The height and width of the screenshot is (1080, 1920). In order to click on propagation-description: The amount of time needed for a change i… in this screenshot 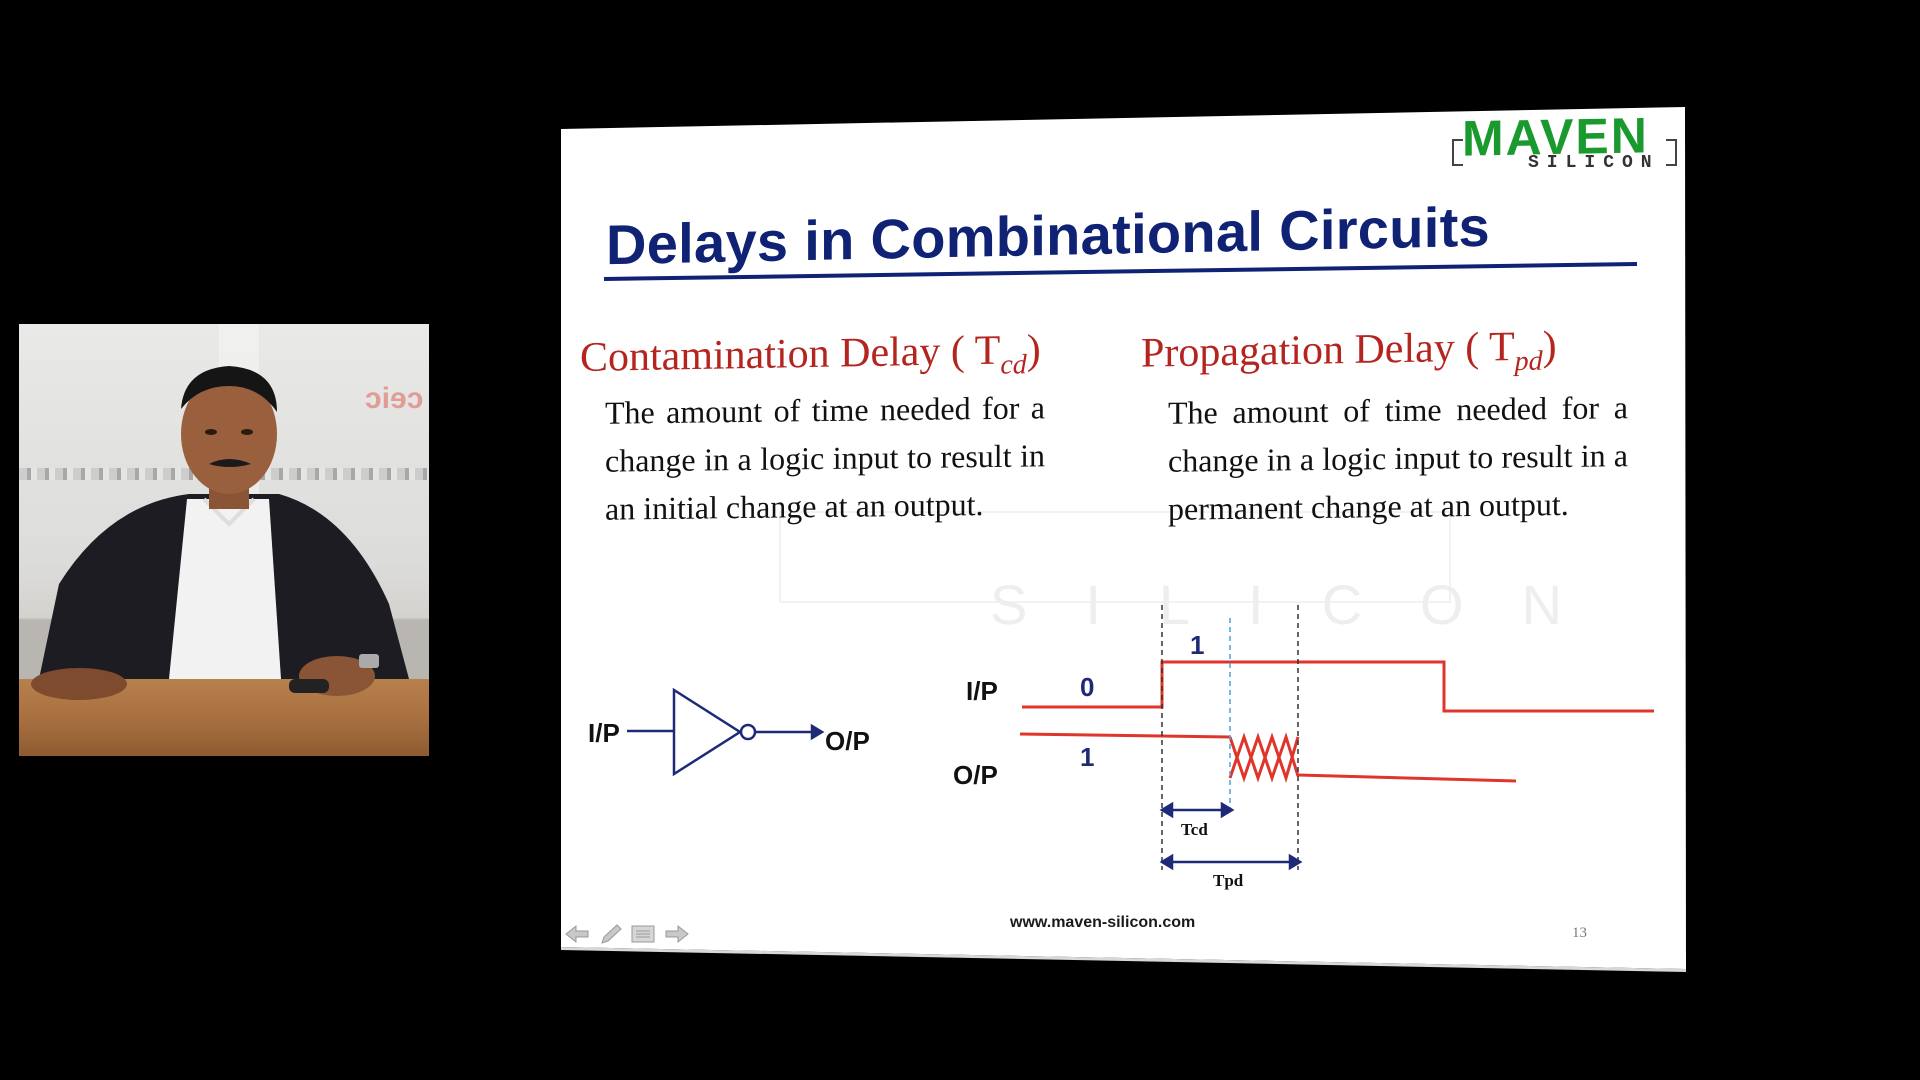, I will do `click(1398, 458)`.